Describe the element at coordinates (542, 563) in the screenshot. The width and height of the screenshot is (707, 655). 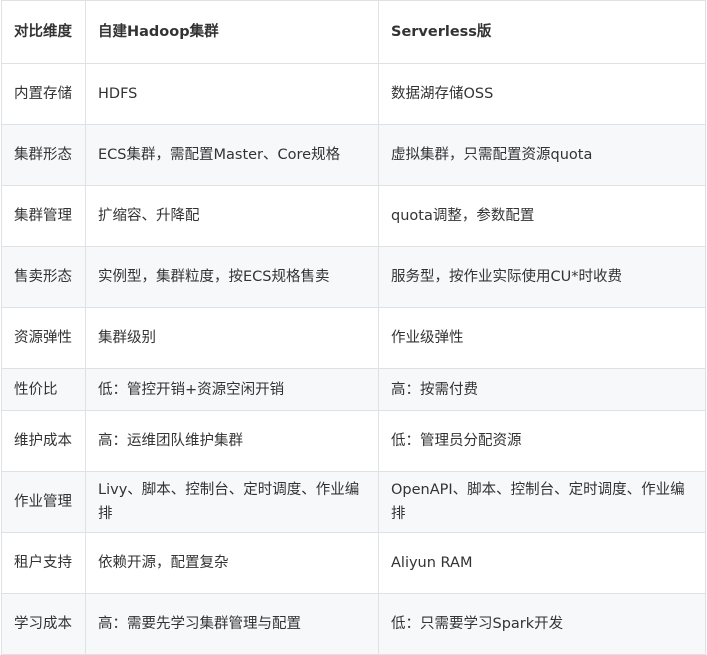
I see `cell-serverless: Aliyun RAM` at that location.